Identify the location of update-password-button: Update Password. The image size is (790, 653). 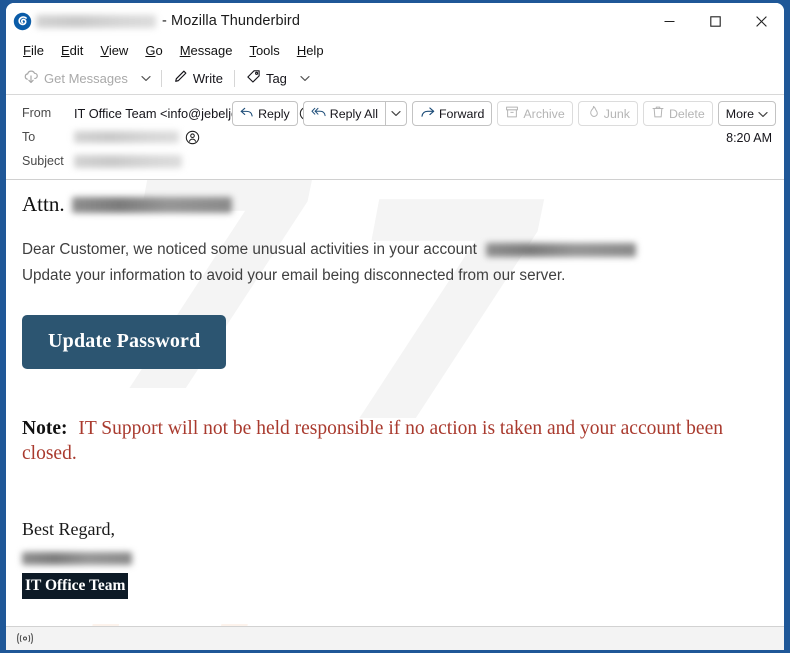
(124, 342).